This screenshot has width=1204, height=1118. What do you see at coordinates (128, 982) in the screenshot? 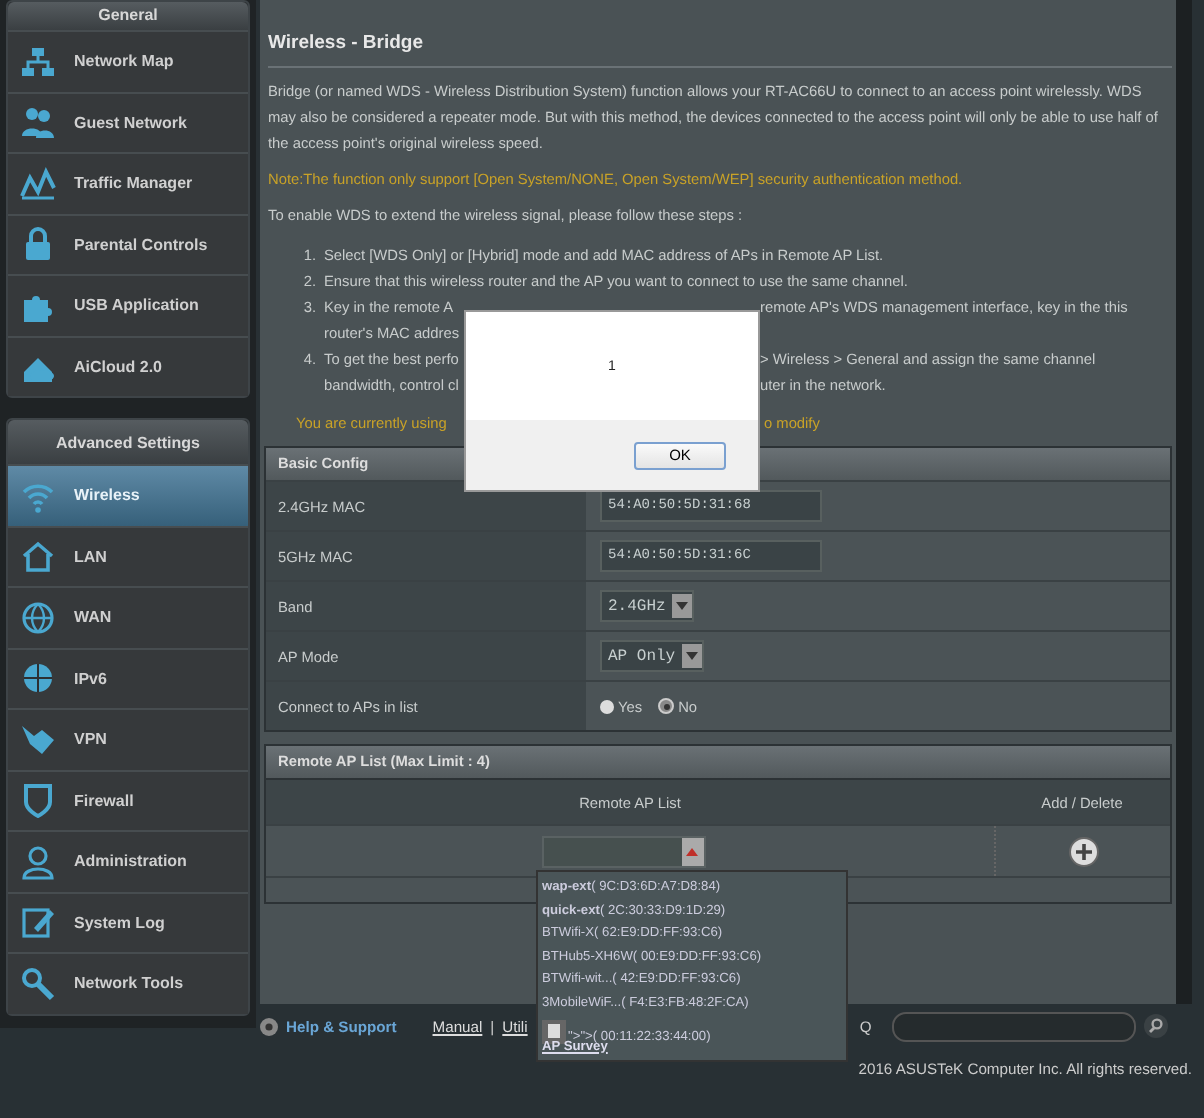
I see `sidebar-item: Network Tools` at bounding box center [128, 982].